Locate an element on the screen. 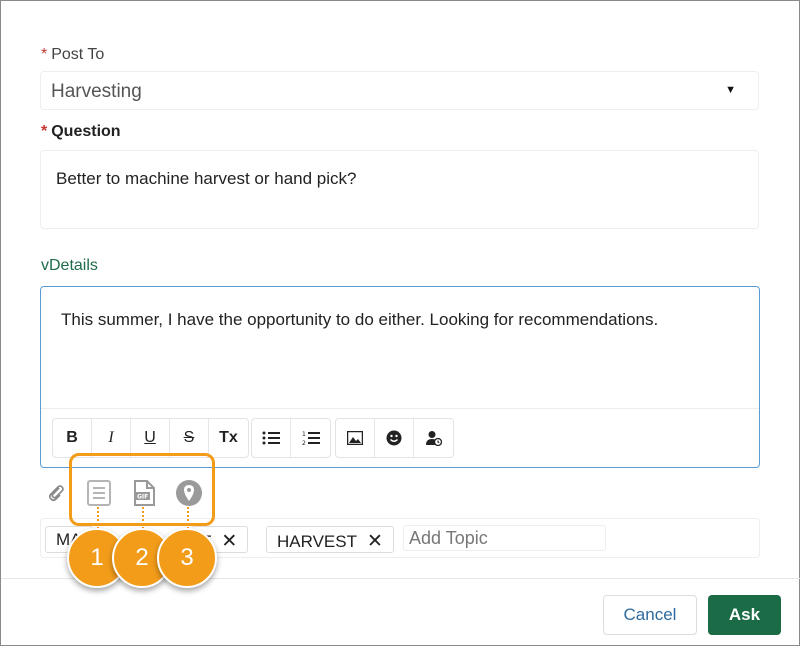 Image resolution: width=800 pixels, height=664 pixels. mention-icon is located at coordinates (433, 438).